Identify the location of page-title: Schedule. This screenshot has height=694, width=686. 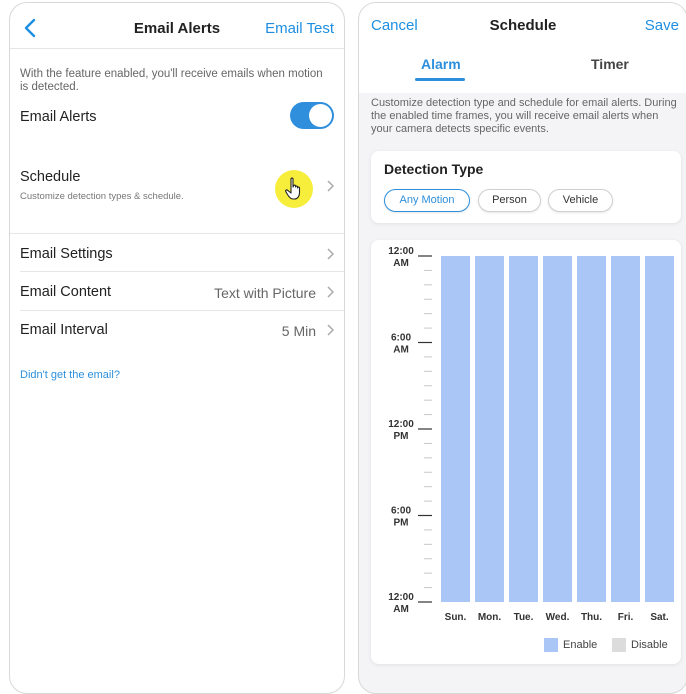
(523, 25).